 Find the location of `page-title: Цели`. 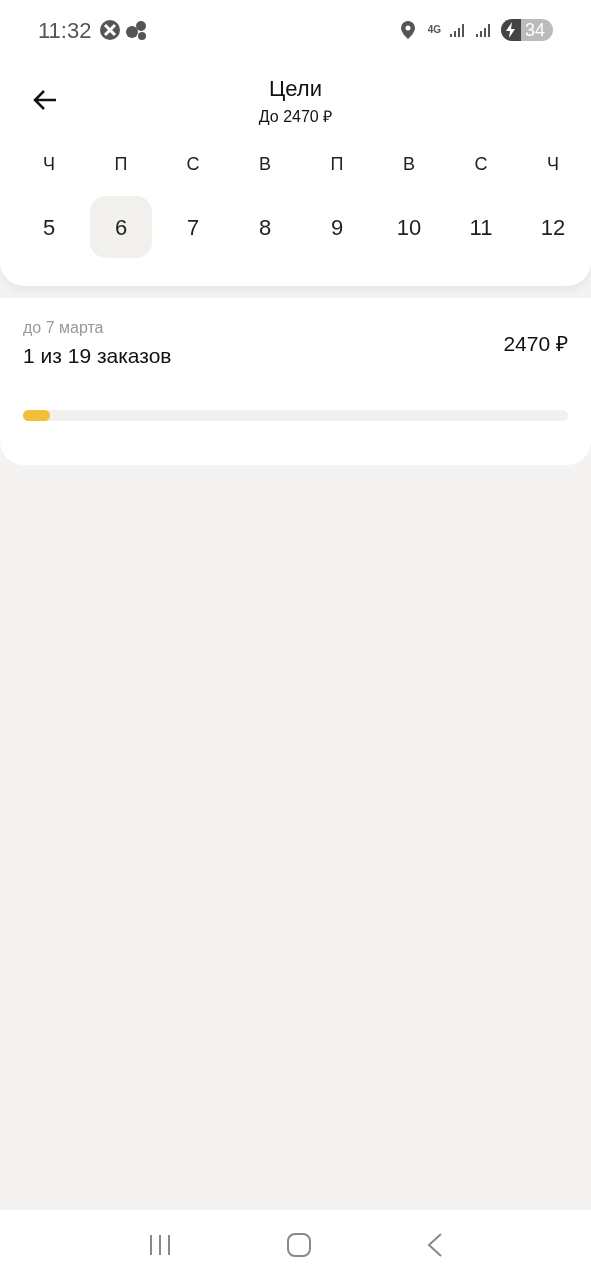

page-title: Цели is located at coordinates (295, 89).